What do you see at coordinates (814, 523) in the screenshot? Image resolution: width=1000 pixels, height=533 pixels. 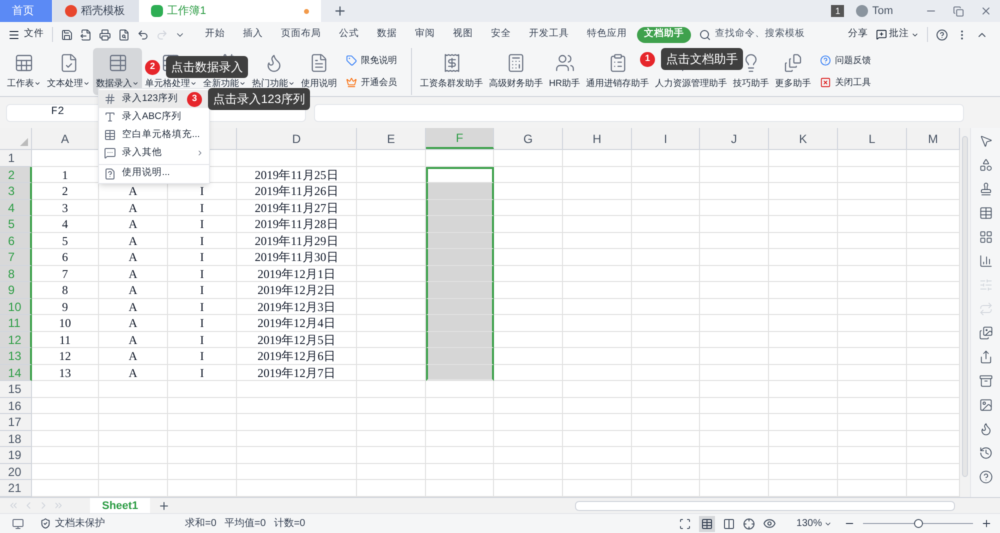 I see `zoom-level-dropdown: 130%` at bounding box center [814, 523].